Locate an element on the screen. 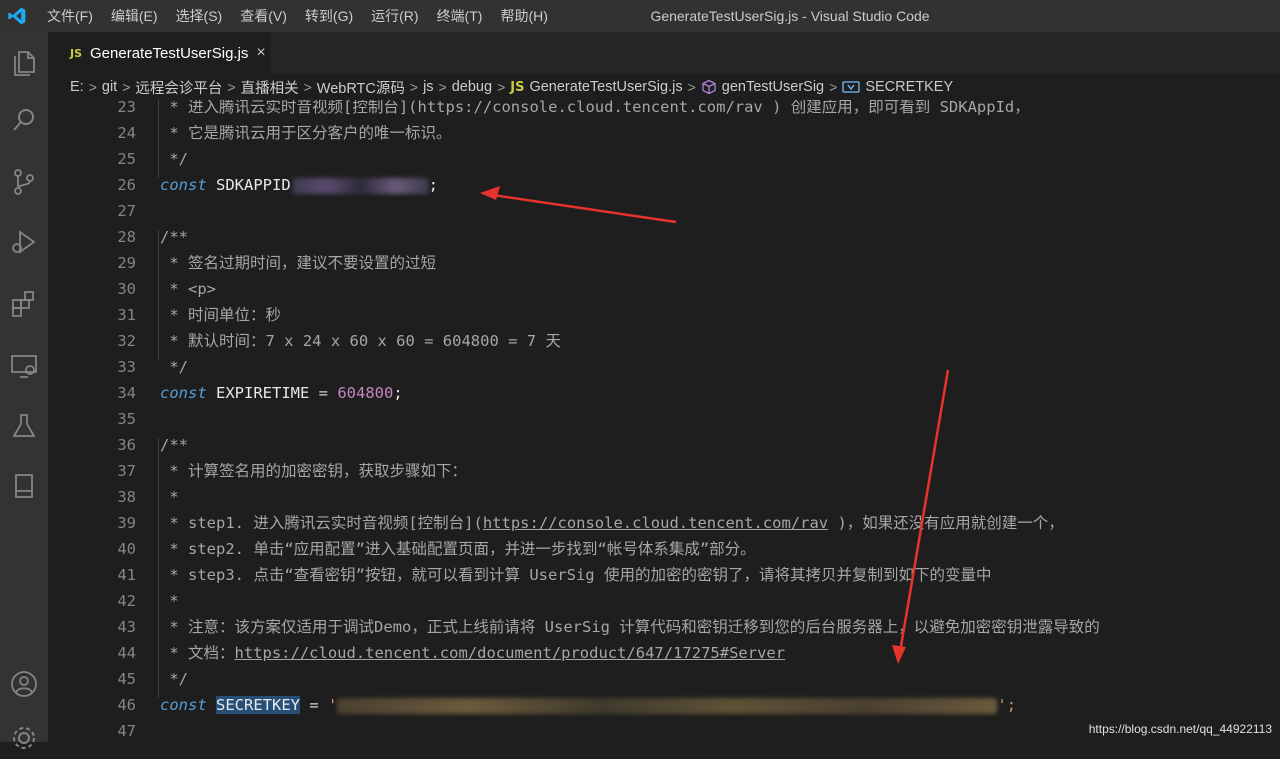 The width and height of the screenshot is (1280, 759). extensions-icon is located at coordinates (24, 304).